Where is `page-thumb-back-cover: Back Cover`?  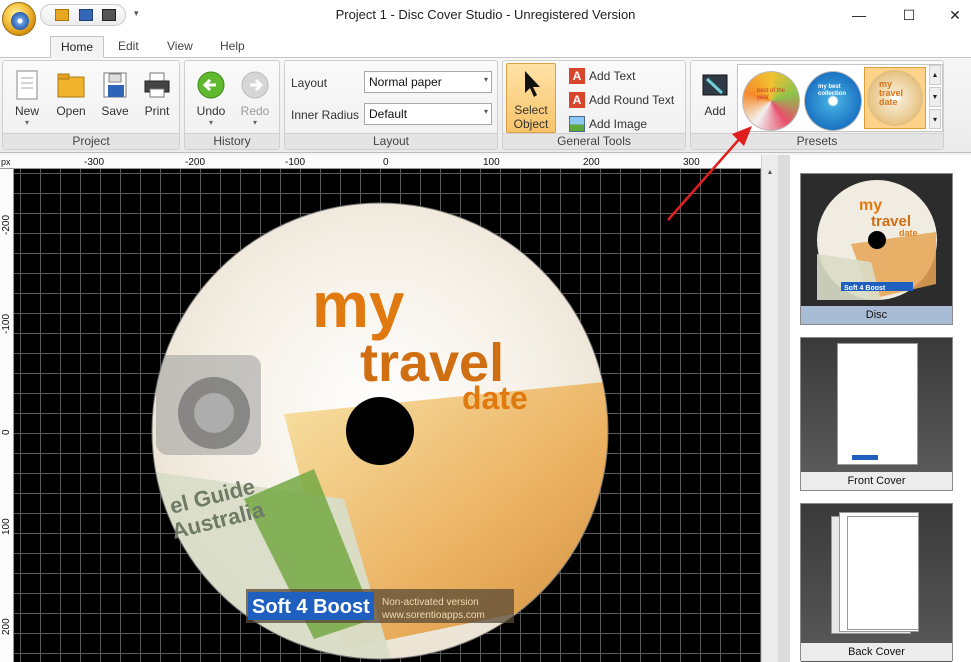
page-thumb-back-cover: Back Cover is located at coordinates (876, 582).